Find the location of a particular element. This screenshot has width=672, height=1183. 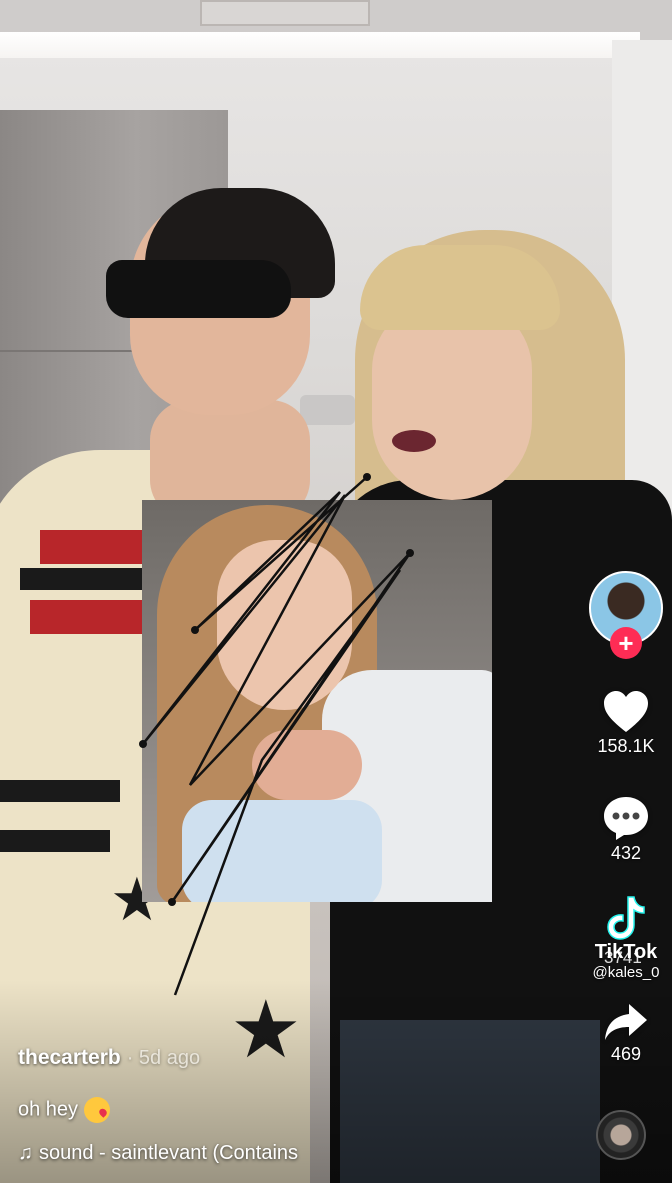

share-count: 469 is located at coordinates (626, 1054).